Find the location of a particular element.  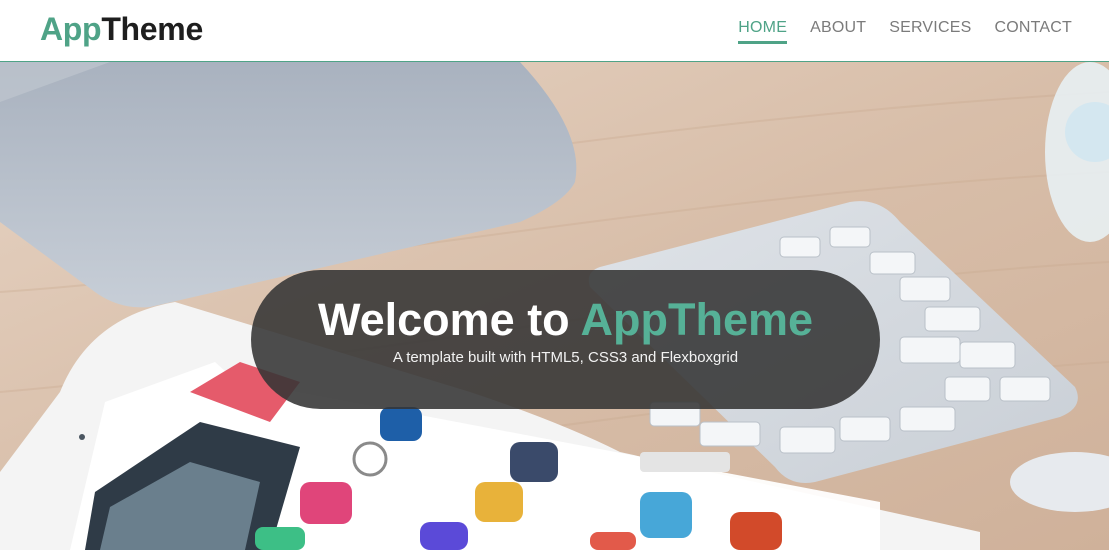

site-logo: AppTheme is located at coordinates (121, 29).